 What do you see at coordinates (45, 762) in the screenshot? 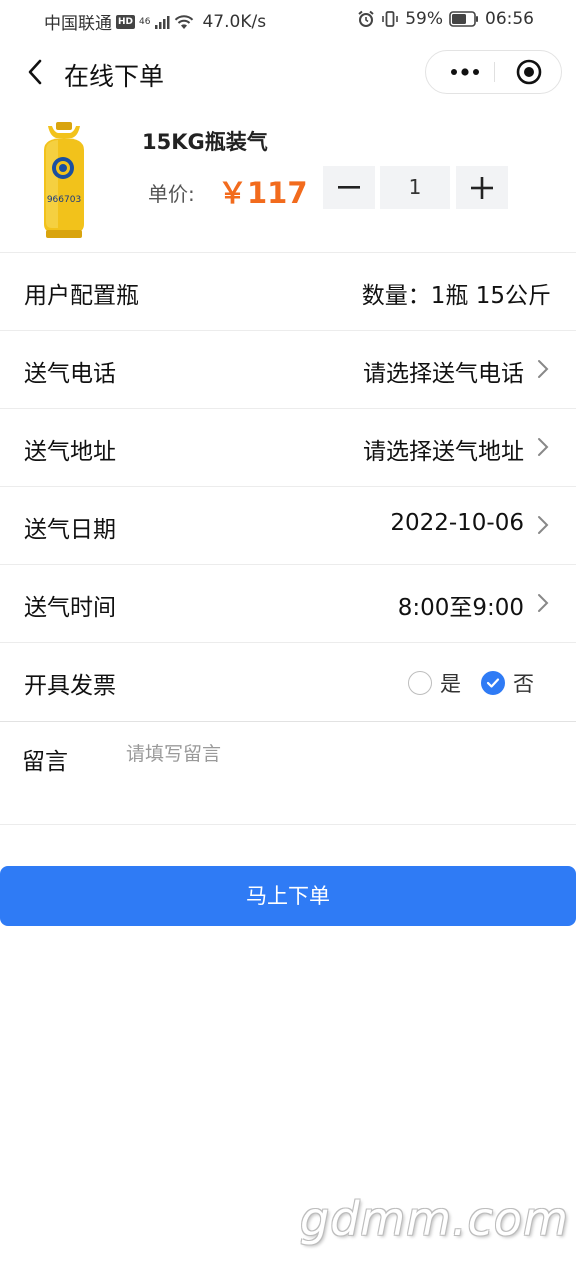
I see `message-label: 留言` at bounding box center [45, 762].